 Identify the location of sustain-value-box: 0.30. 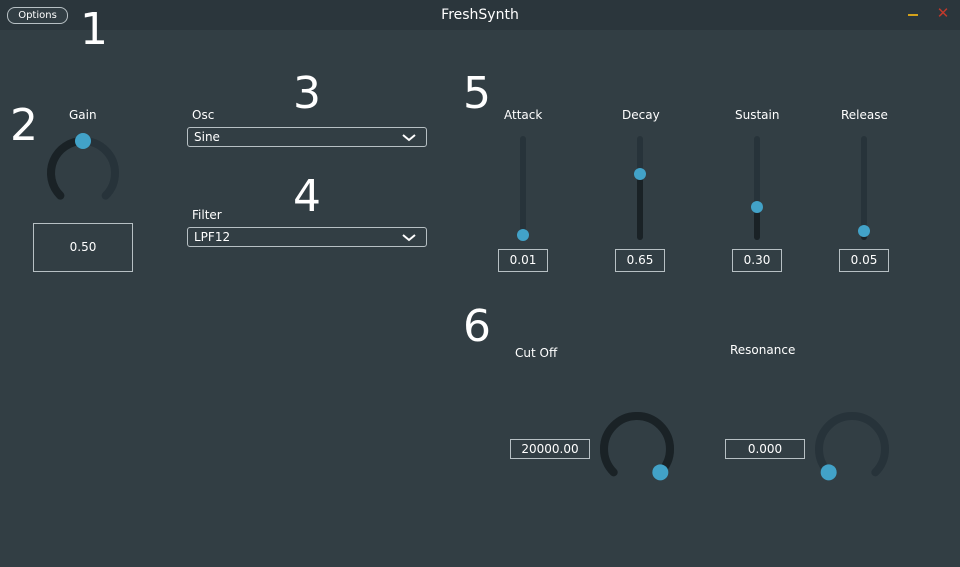
(757, 260).